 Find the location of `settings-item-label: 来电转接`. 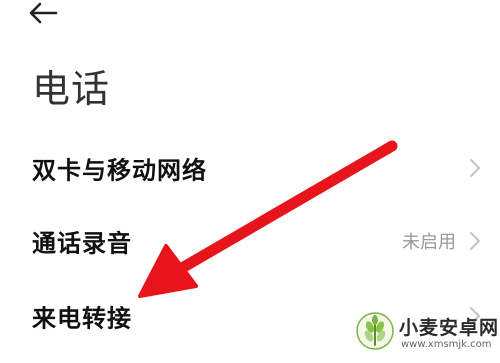

settings-item-label: 来电转接 is located at coordinates (82, 318).